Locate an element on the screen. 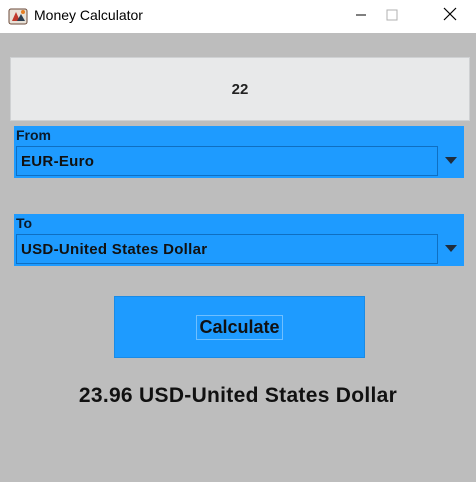 Image resolution: width=476 pixels, height=482 pixels. title-bar: Money Calculator is located at coordinates (238, 16).